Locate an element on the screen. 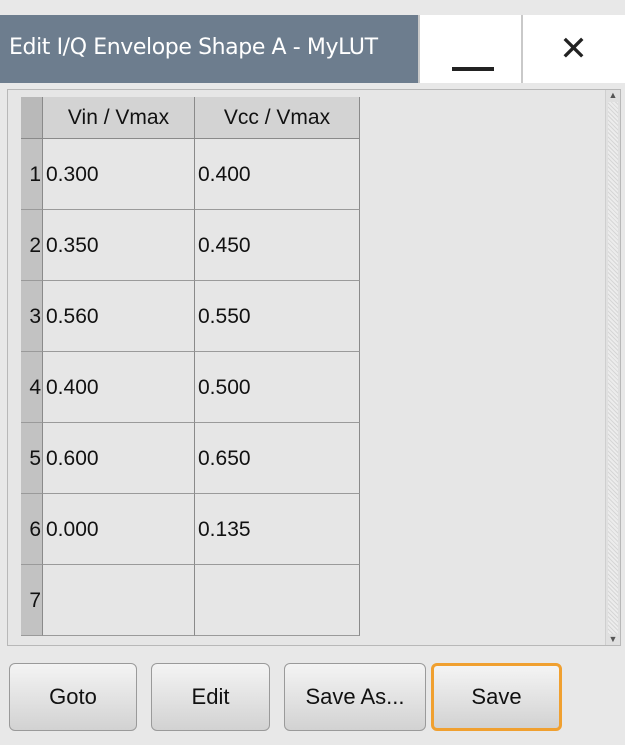 The width and height of the screenshot is (625, 745). column-header-vin: Vin / Vmax is located at coordinates (119, 118).